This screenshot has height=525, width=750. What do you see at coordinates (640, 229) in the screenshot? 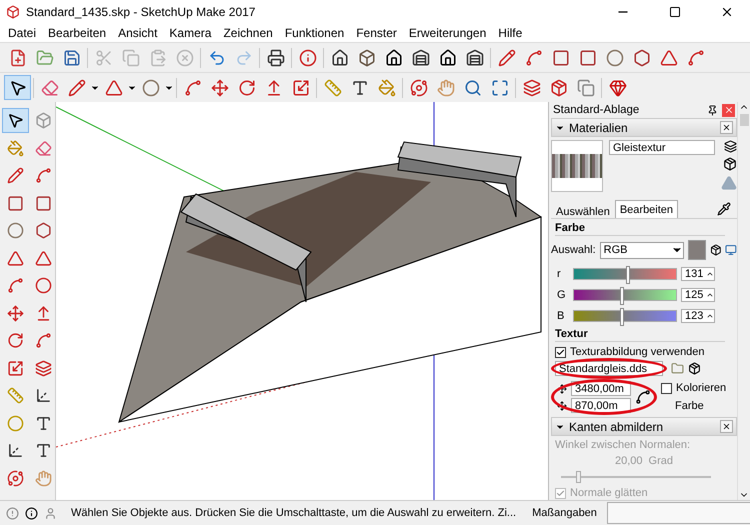
I see `section-heading: Farbe` at bounding box center [640, 229].